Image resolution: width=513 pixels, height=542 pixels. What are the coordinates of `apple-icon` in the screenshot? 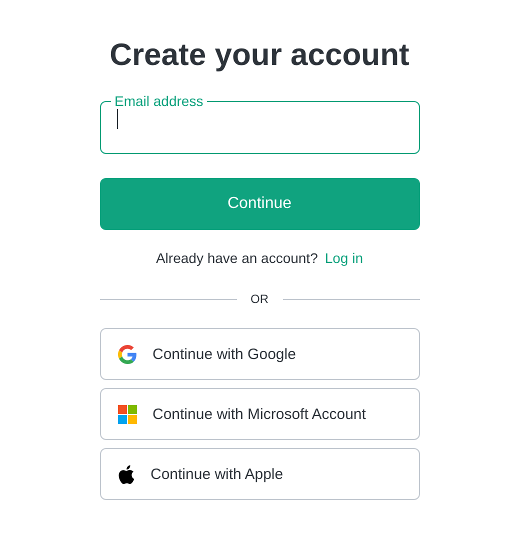 It's located at (126, 474).